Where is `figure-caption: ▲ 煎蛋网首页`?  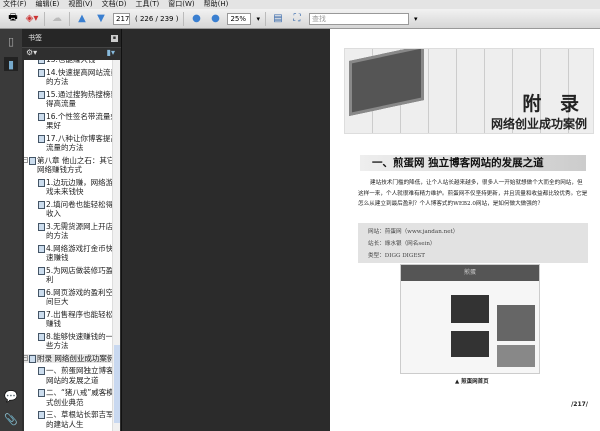 figure-caption: ▲ 煎蛋网首页 is located at coordinates (472, 382).